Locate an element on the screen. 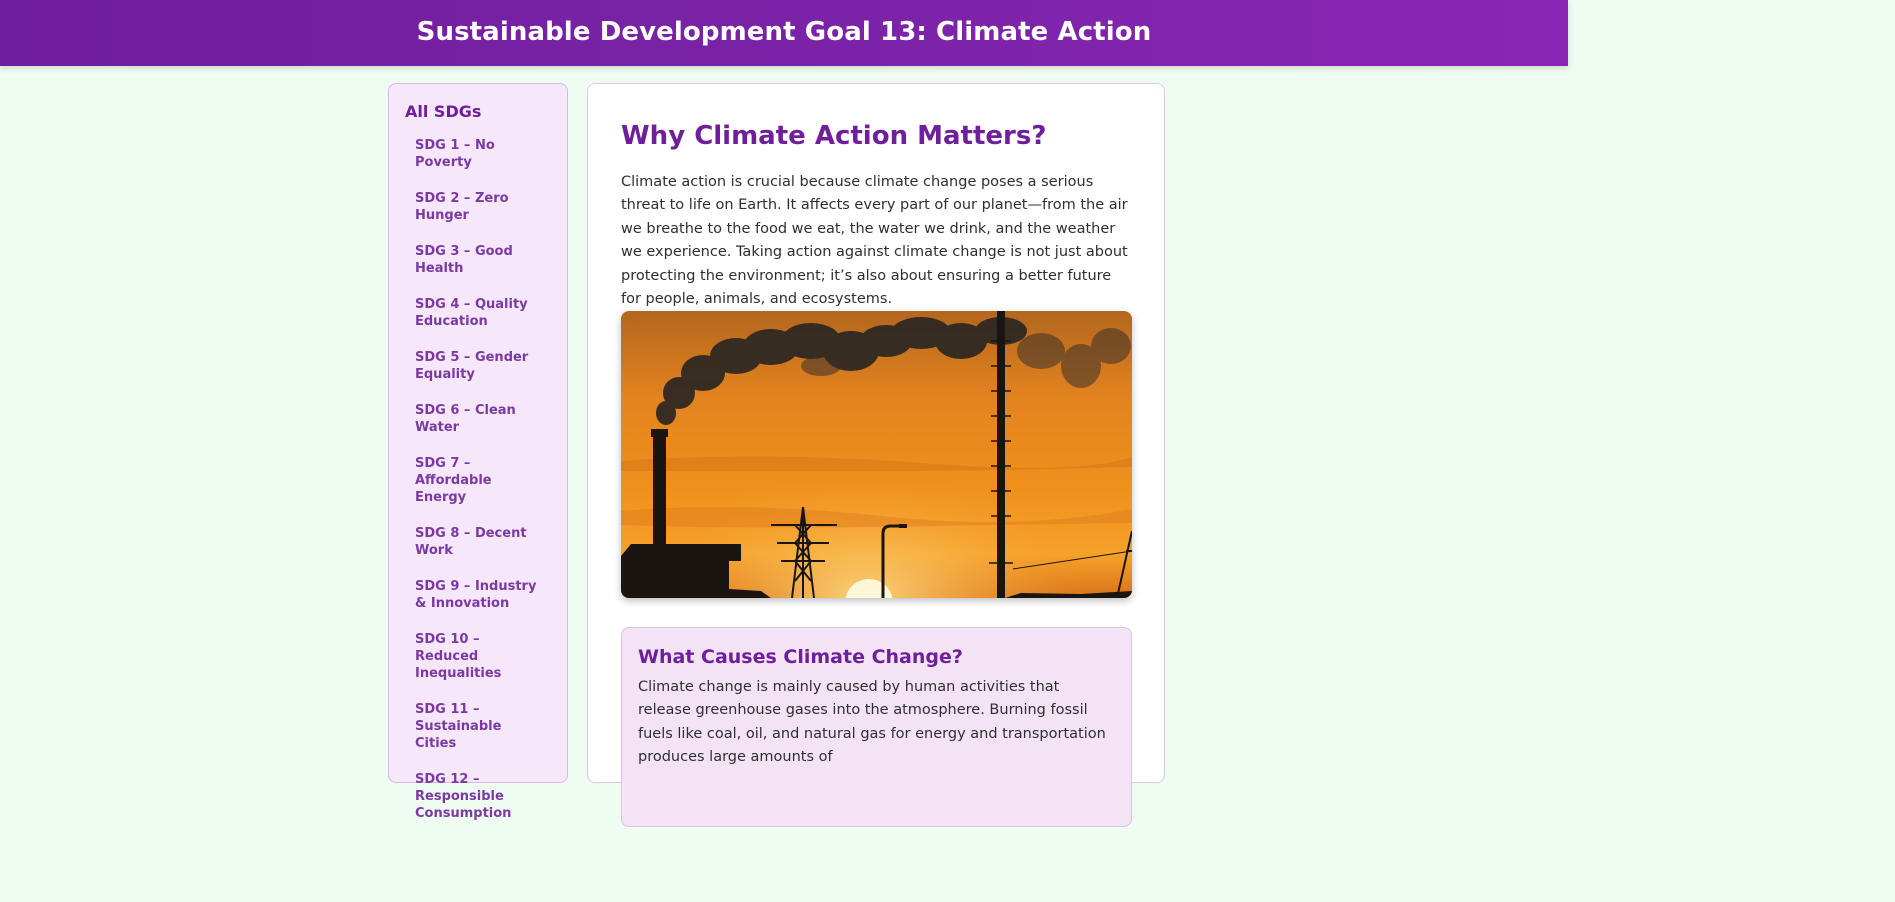 This screenshot has width=1895, height=902. sidebar-item-sdg-11: SDG 11 – Sustainable Cities is located at coordinates (478, 726).